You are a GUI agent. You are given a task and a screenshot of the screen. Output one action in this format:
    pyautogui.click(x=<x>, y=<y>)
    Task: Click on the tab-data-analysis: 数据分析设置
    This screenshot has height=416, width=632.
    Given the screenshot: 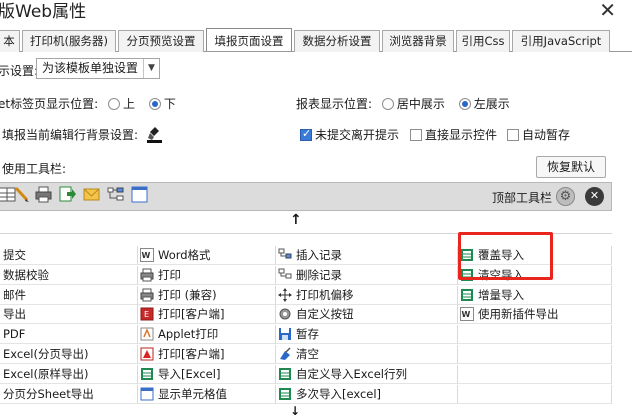 What is the action you would take?
    pyautogui.click(x=337, y=41)
    